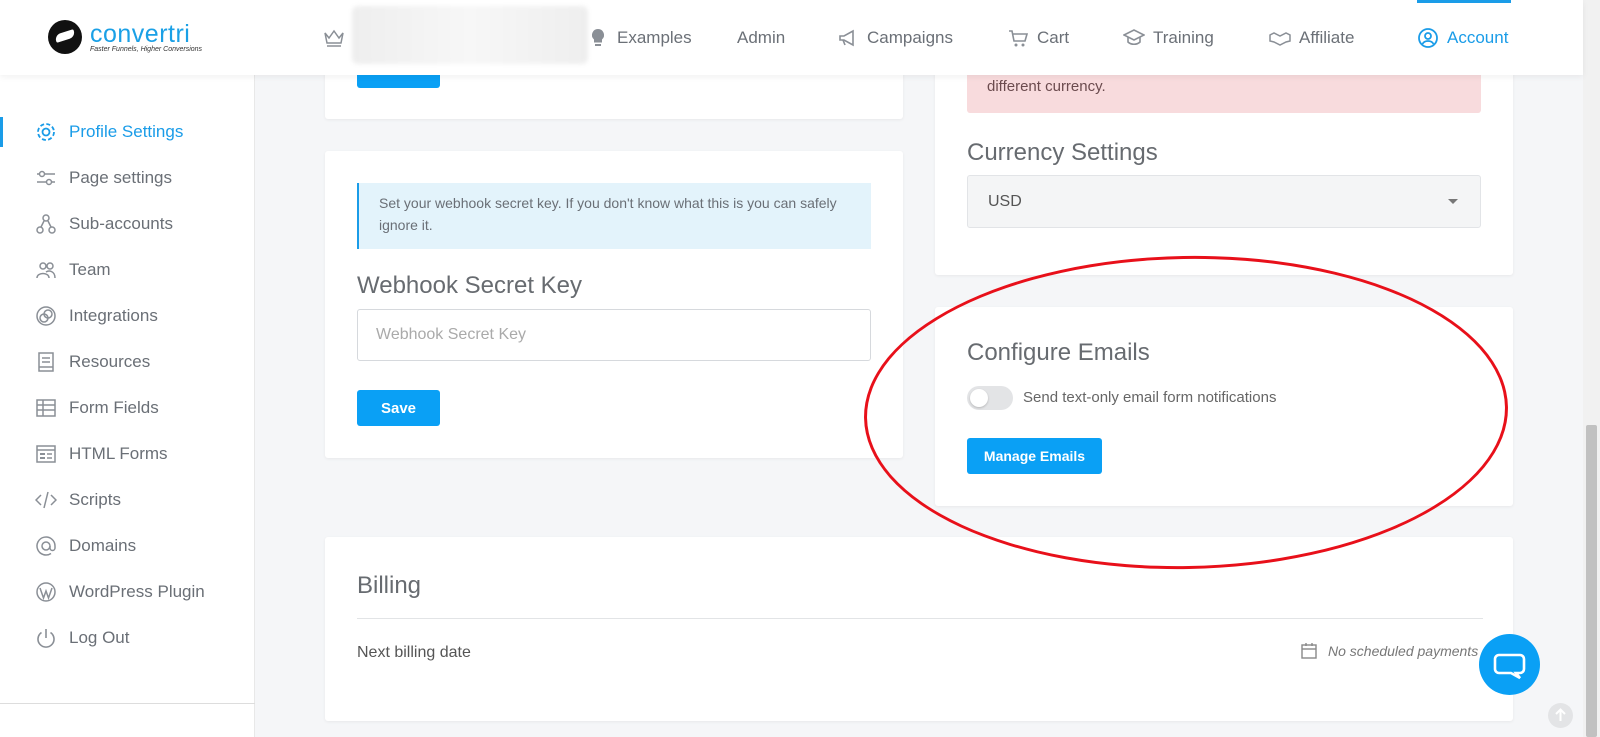  I want to click on billing-title: Billing, so click(389, 585).